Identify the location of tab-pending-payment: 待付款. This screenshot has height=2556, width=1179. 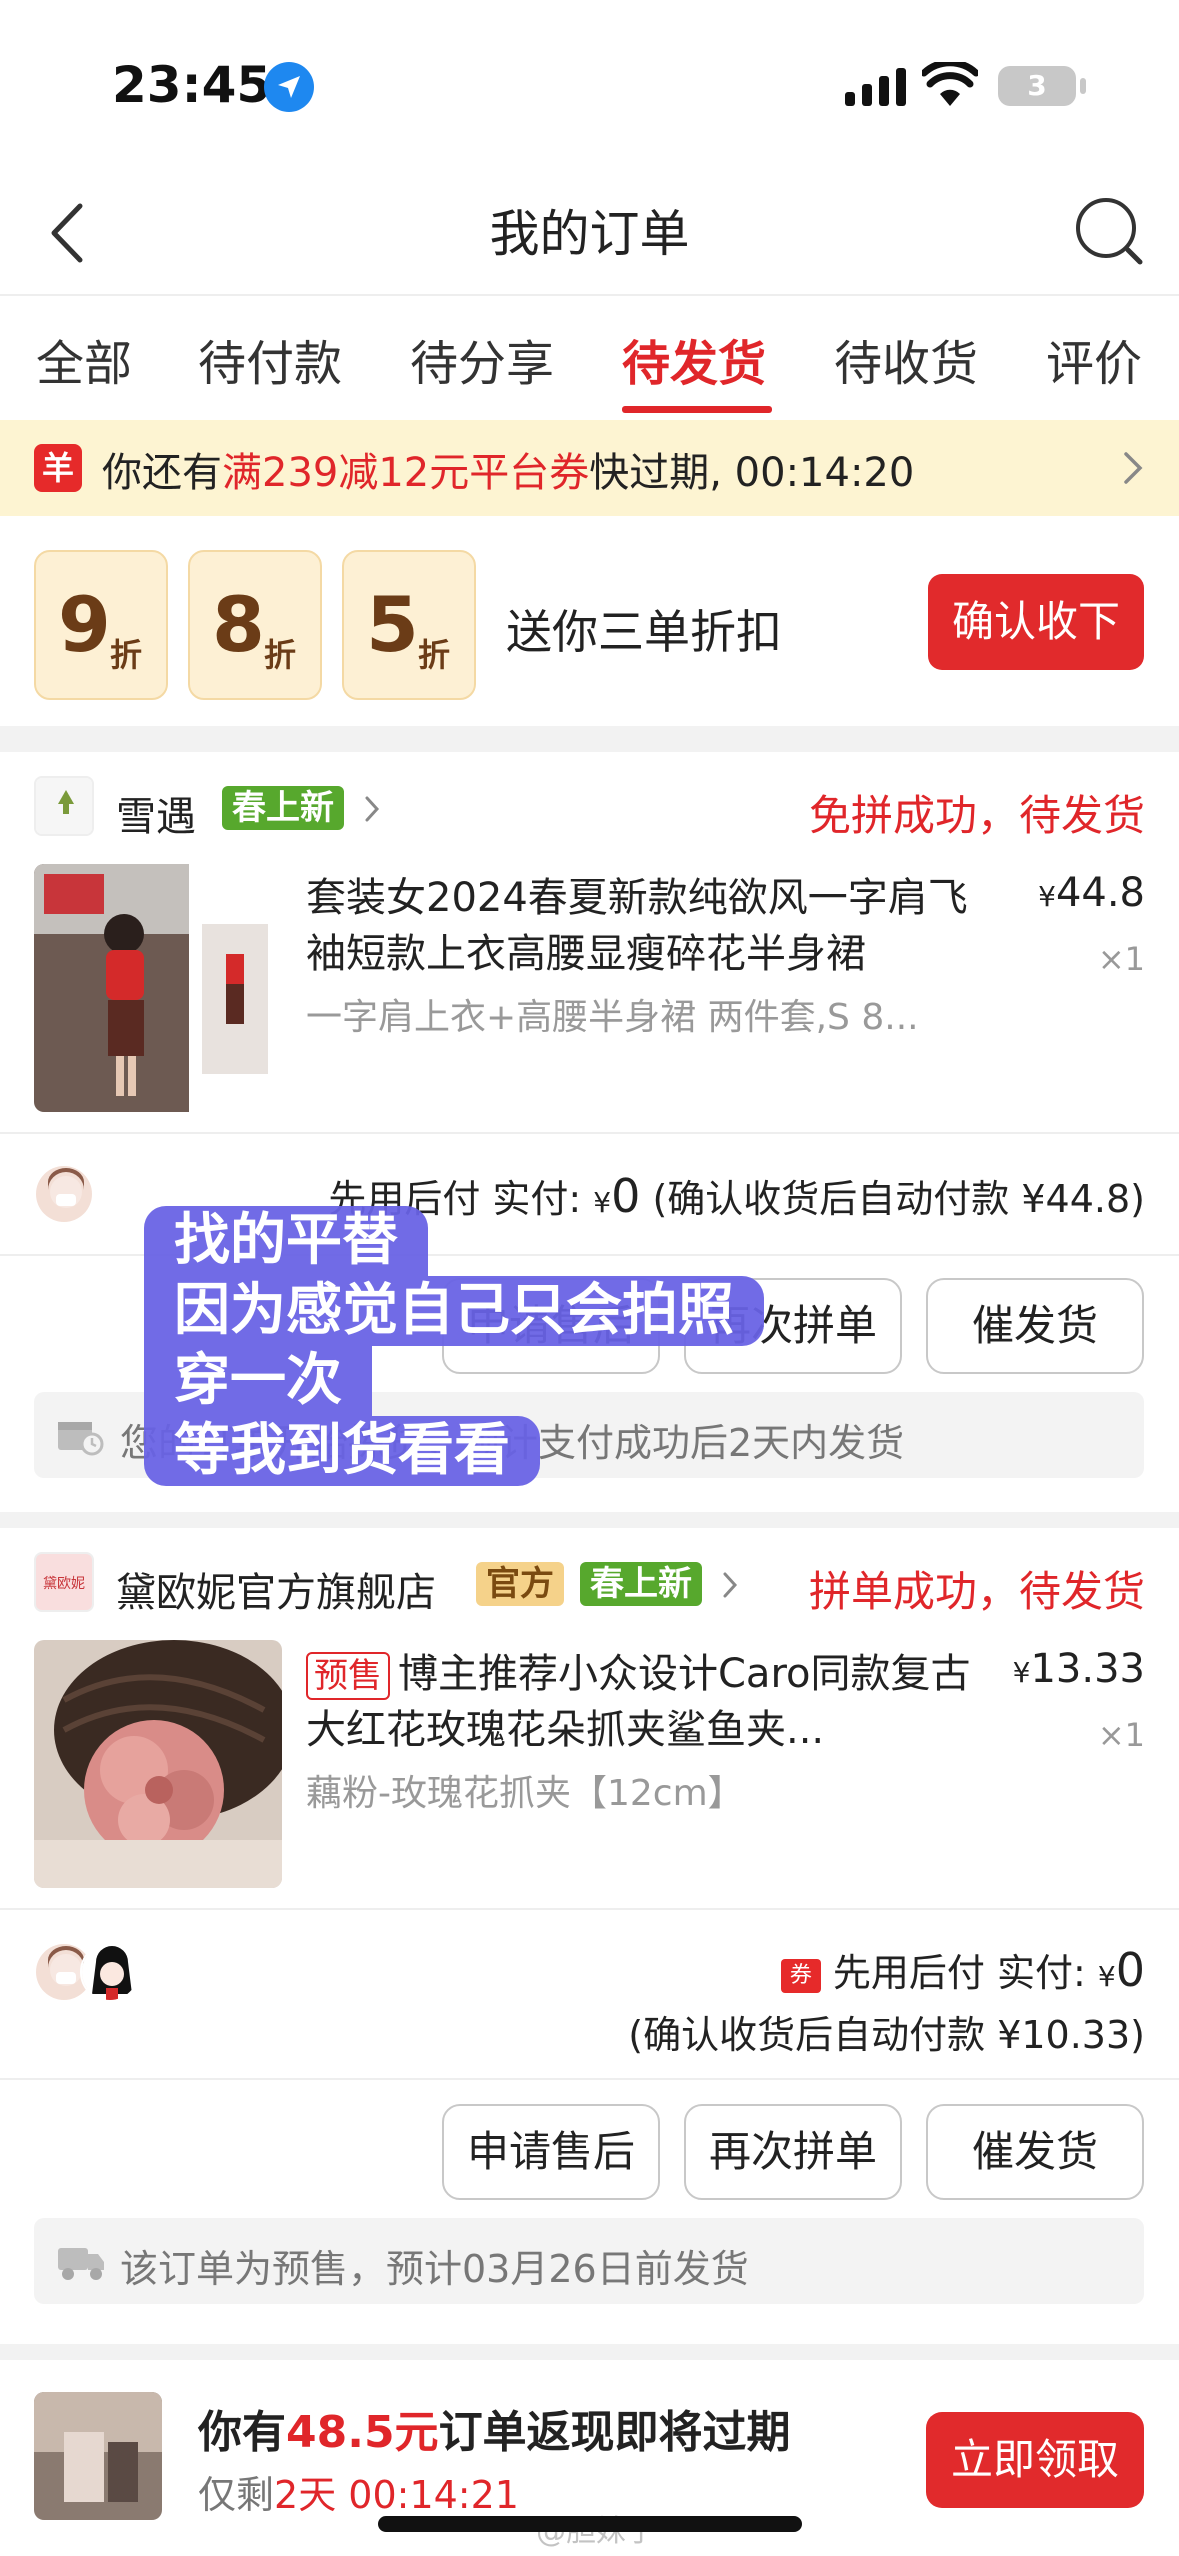
(270, 359).